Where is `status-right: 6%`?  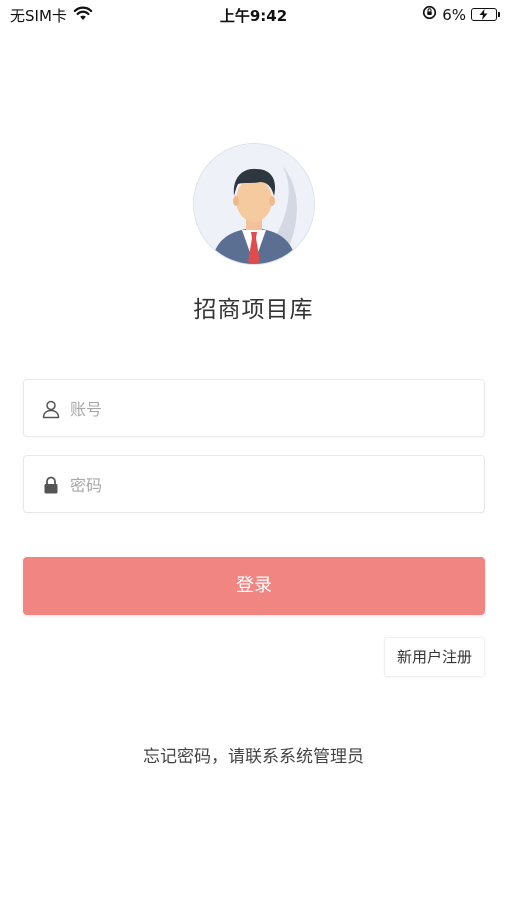 status-right: 6% is located at coordinates (461, 14).